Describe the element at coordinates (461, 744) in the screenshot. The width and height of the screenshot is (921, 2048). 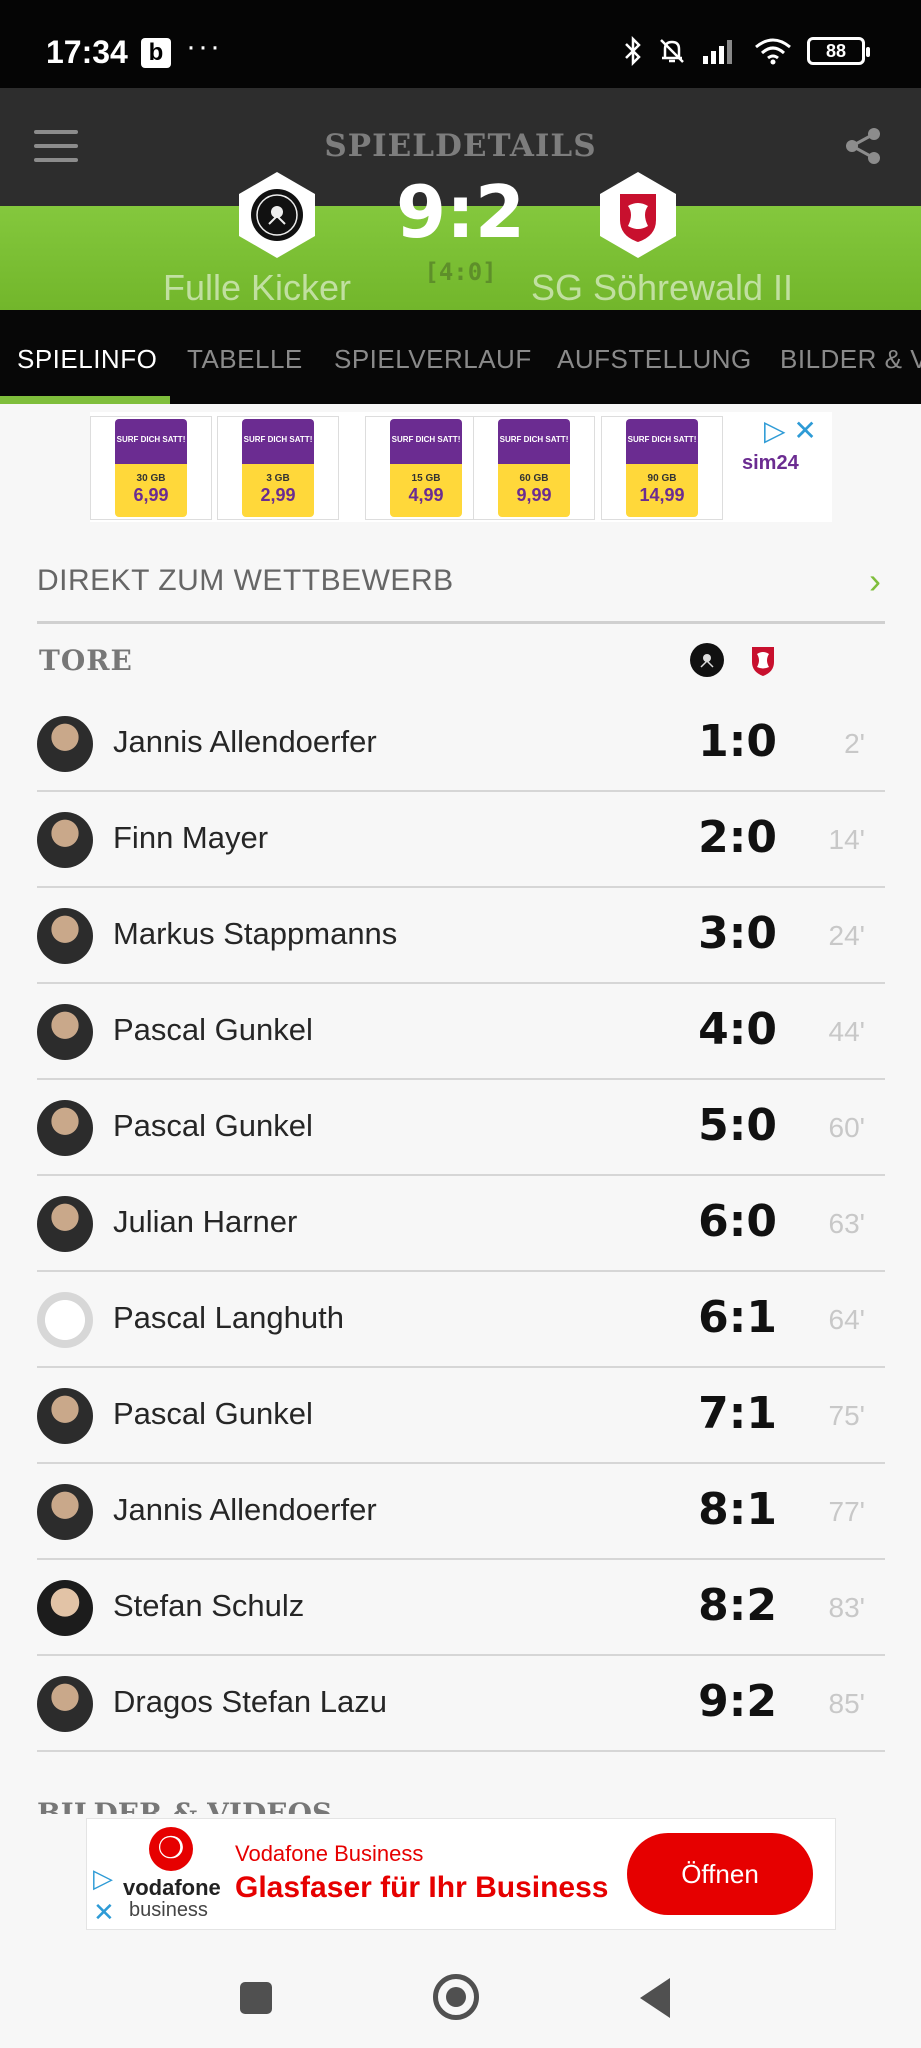
I see `goal-row: Jannis Allendoerfer 1:0 2'` at that location.